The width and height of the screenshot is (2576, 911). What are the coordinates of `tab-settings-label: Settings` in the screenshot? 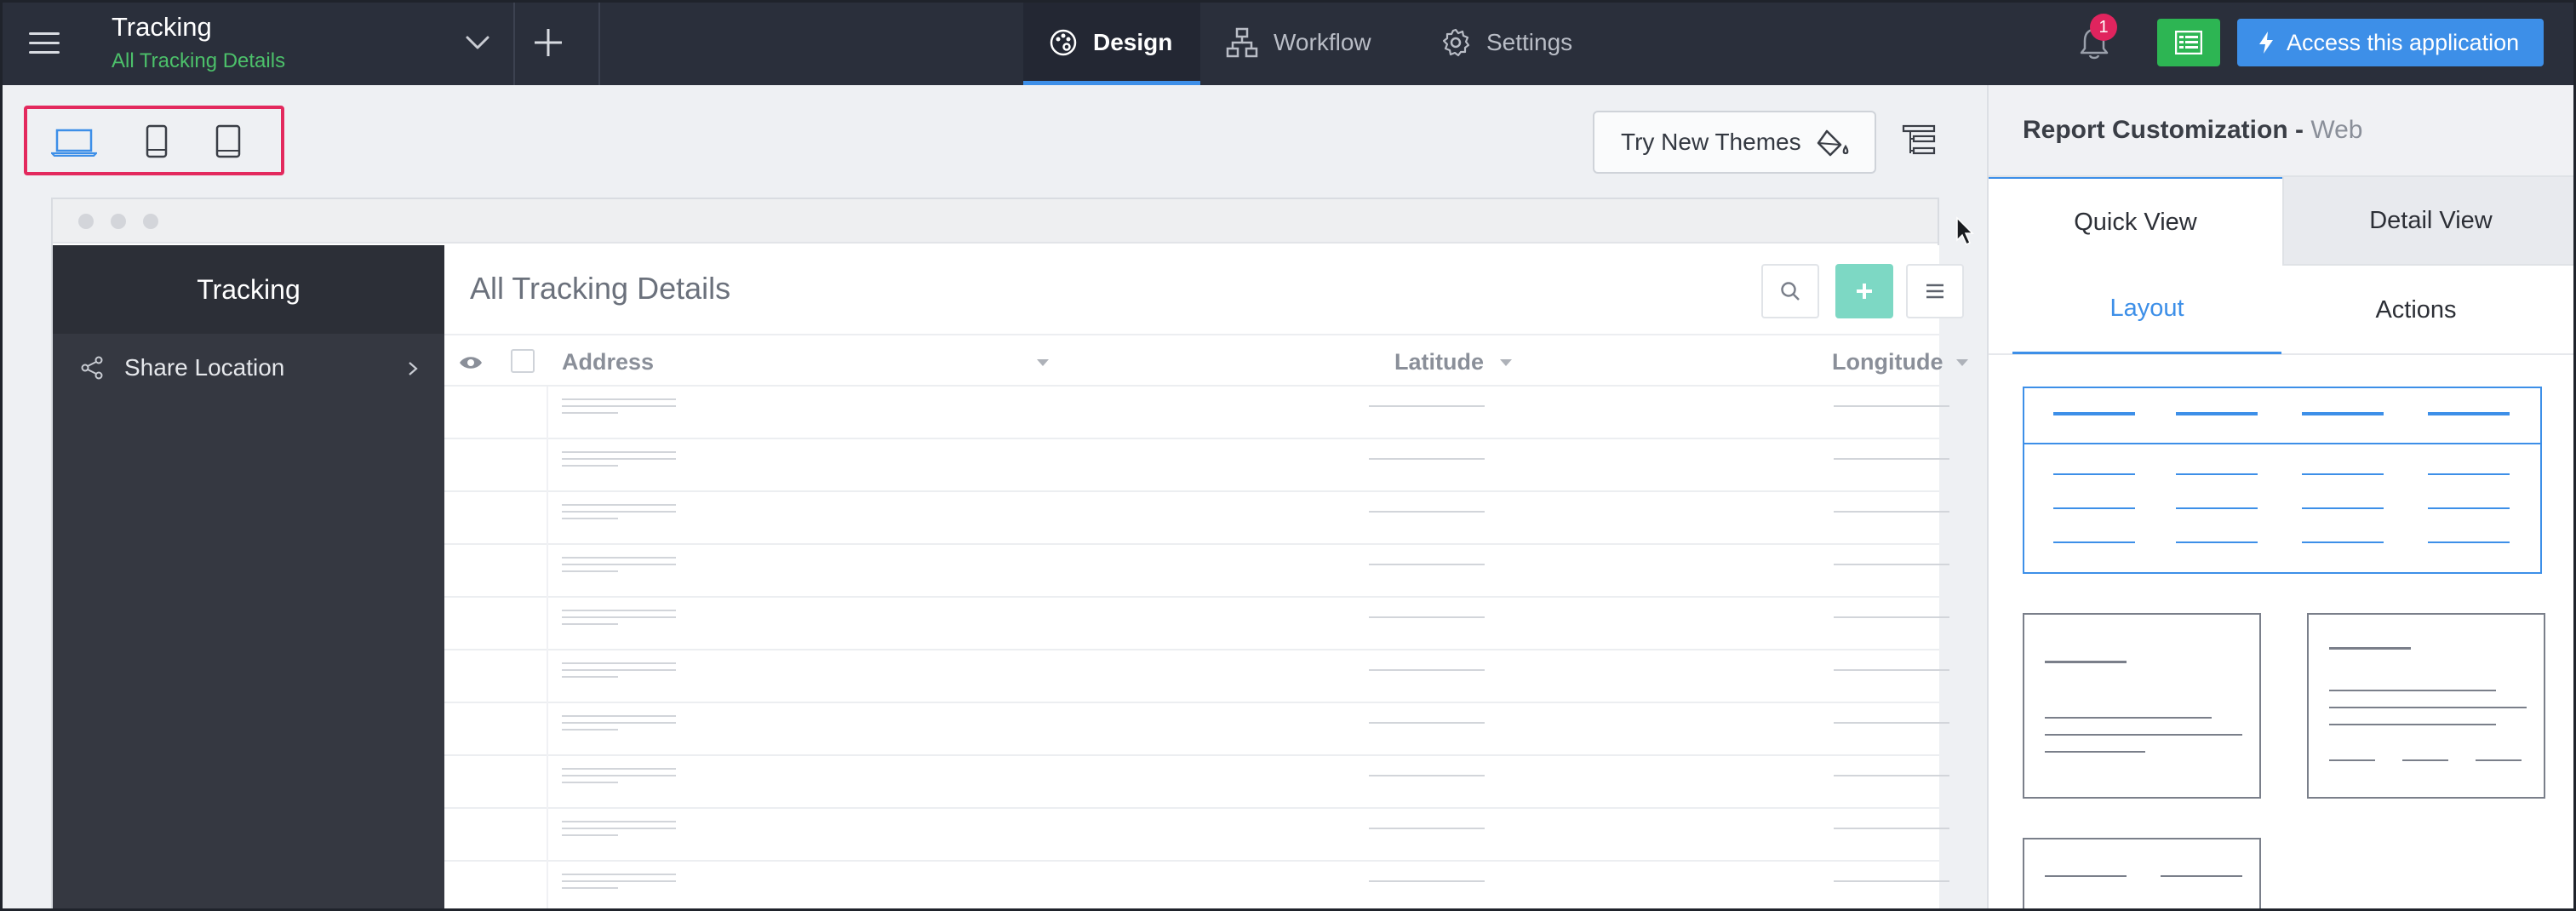 It's located at (1530, 42).